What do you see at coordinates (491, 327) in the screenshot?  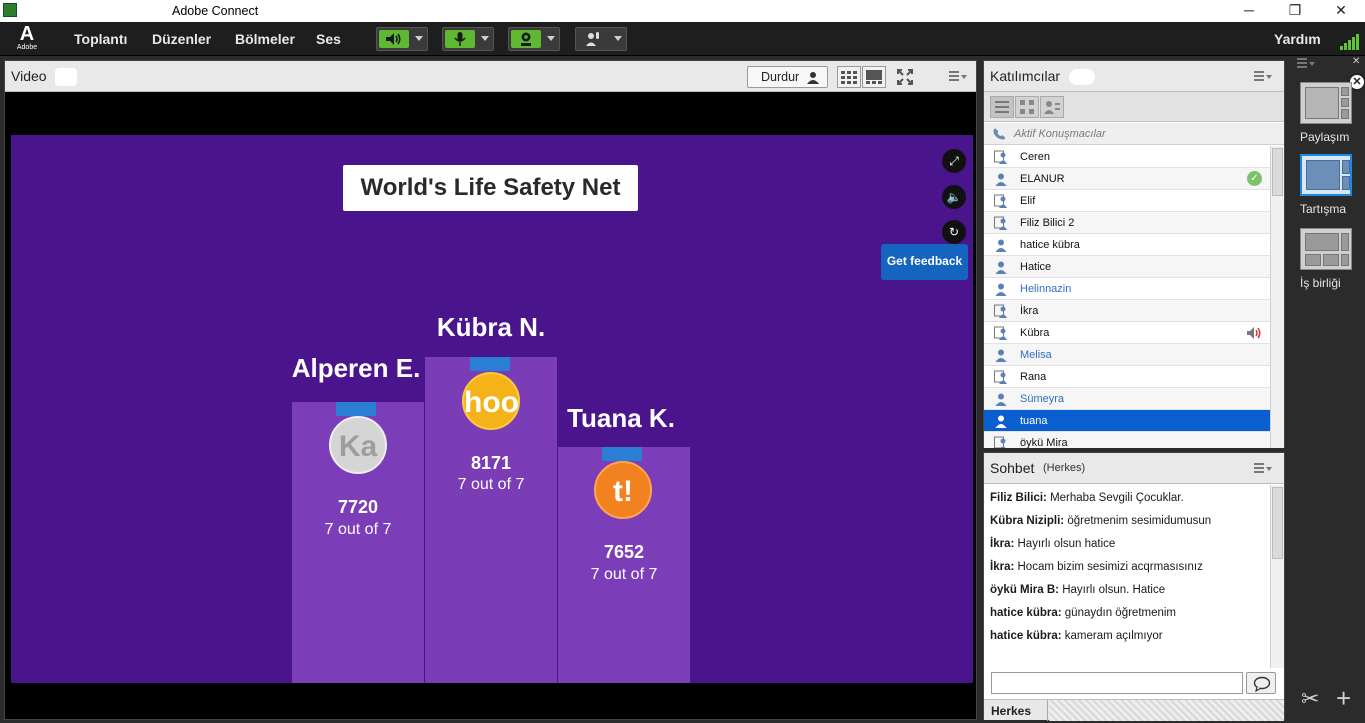 I see `podium-center-name: Kübra N.` at bounding box center [491, 327].